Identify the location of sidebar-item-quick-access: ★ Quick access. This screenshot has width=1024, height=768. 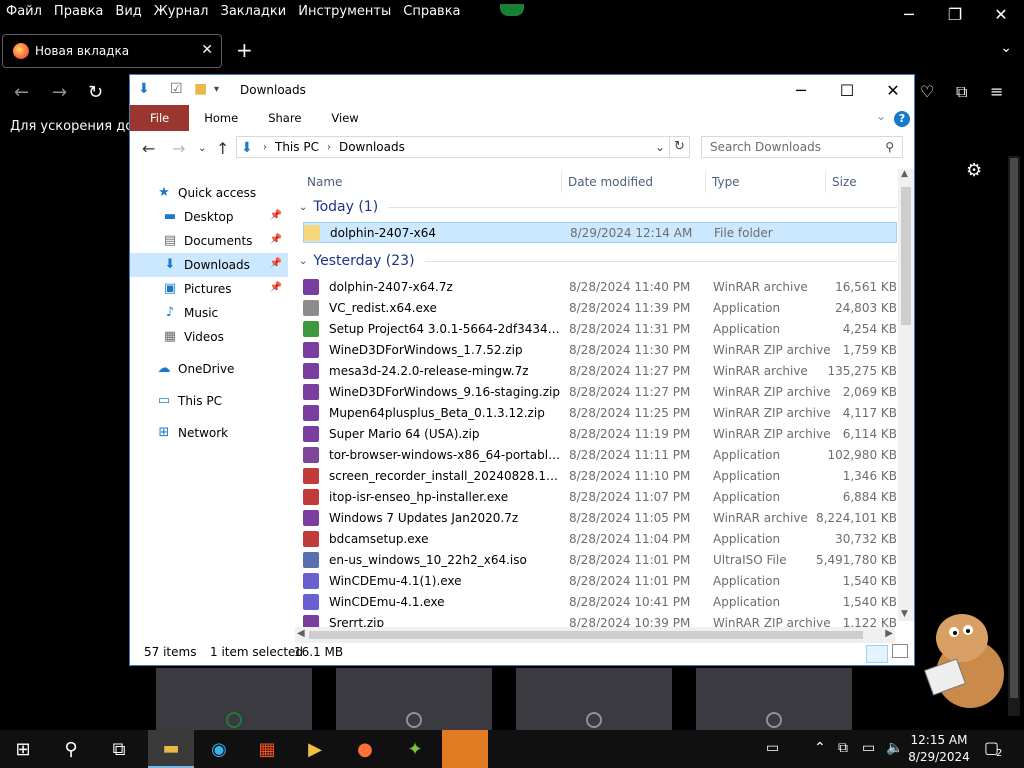
(209, 193).